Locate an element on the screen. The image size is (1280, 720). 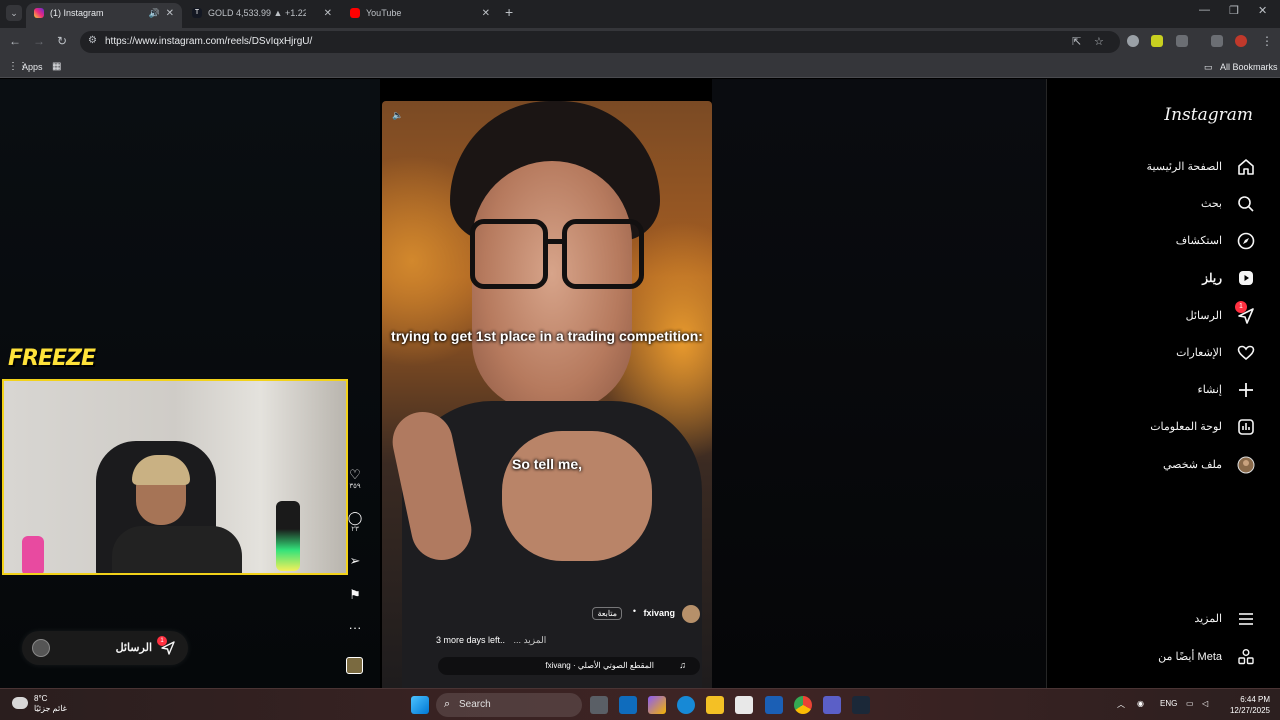
sidebar-item-more: المزيد is located at coordinates (1156, 619).